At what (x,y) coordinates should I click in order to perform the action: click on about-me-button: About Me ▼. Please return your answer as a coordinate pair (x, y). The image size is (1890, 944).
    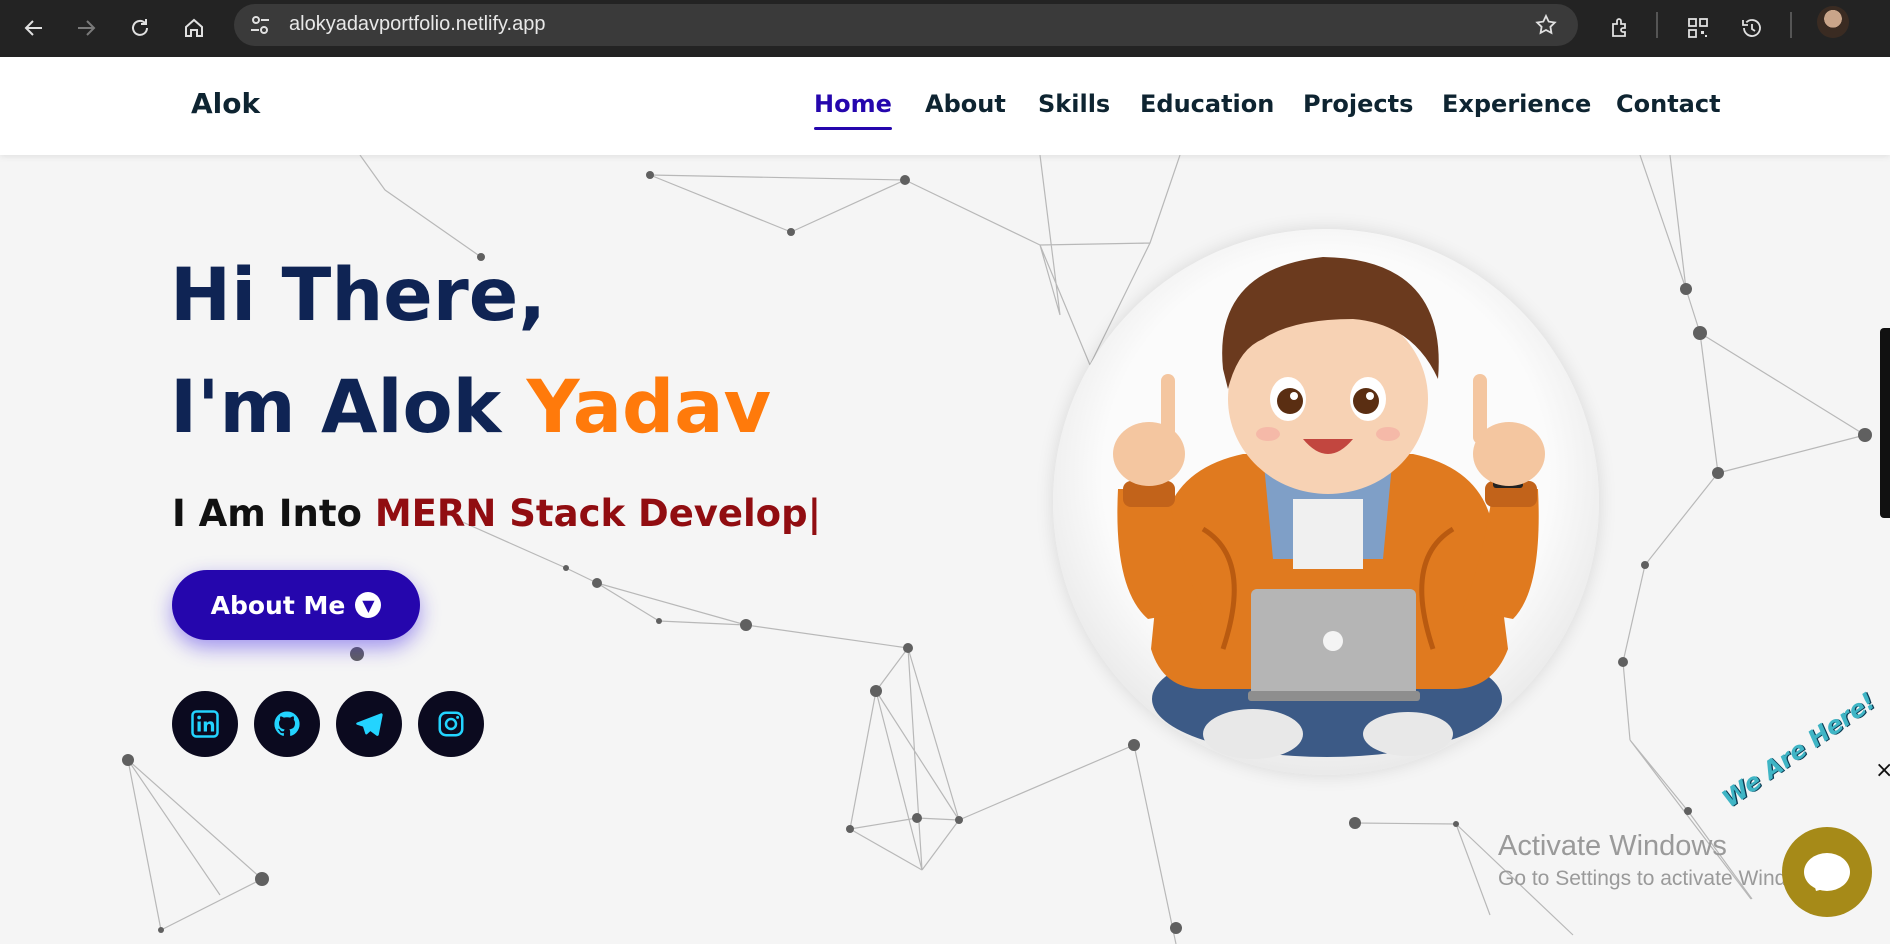
    Looking at the image, I should click on (296, 605).